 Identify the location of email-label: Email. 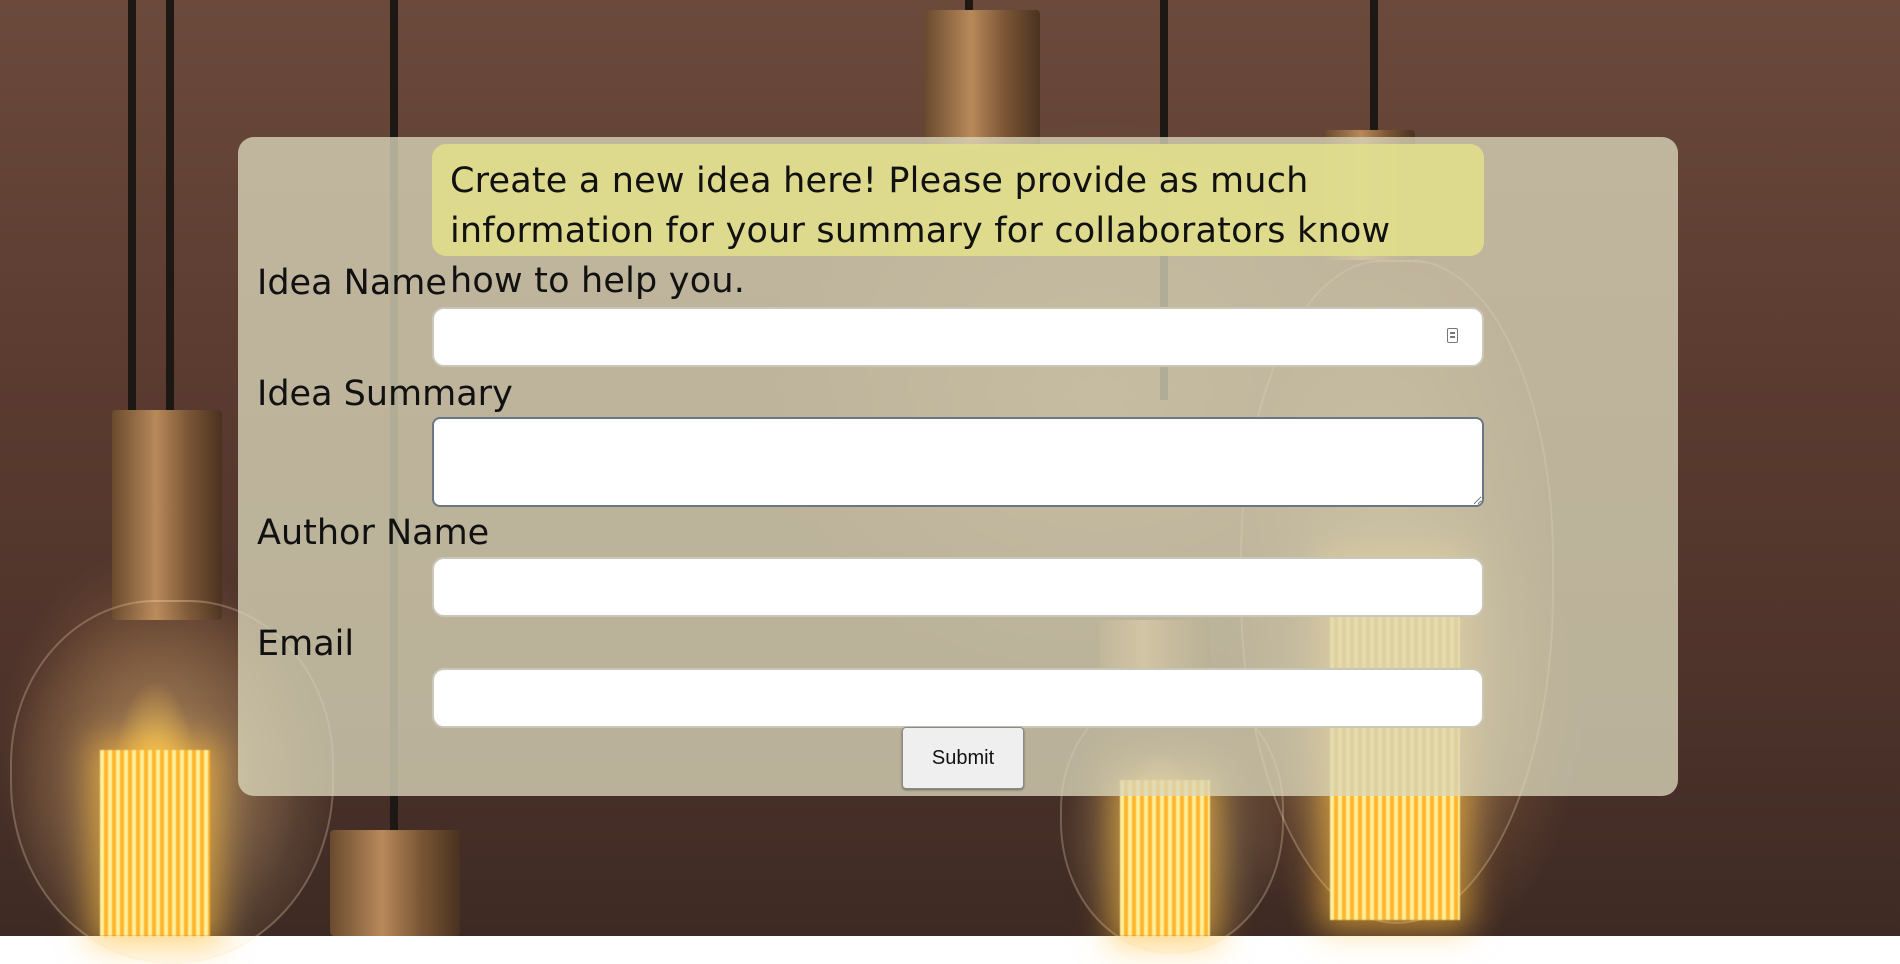
(306, 644).